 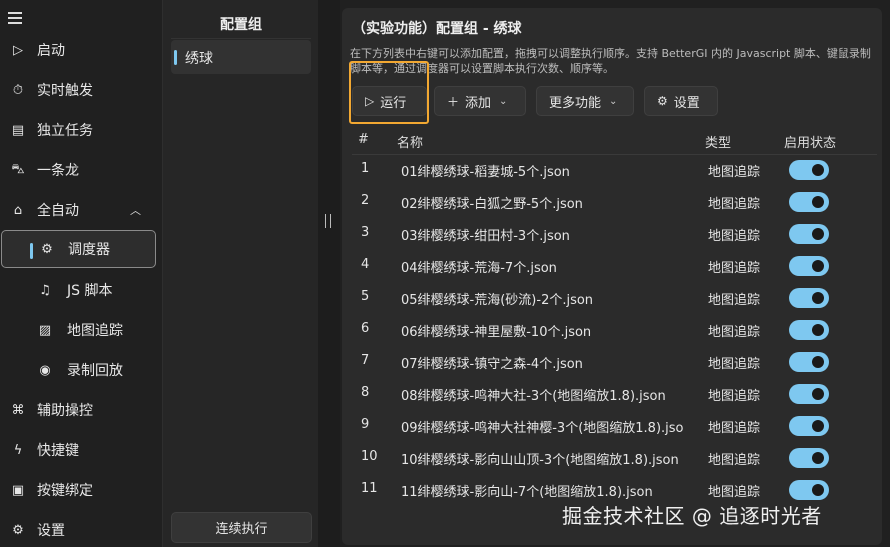 What do you see at coordinates (18, 130) in the screenshot?
I see `list-icon: ▤` at bounding box center [18, 130].